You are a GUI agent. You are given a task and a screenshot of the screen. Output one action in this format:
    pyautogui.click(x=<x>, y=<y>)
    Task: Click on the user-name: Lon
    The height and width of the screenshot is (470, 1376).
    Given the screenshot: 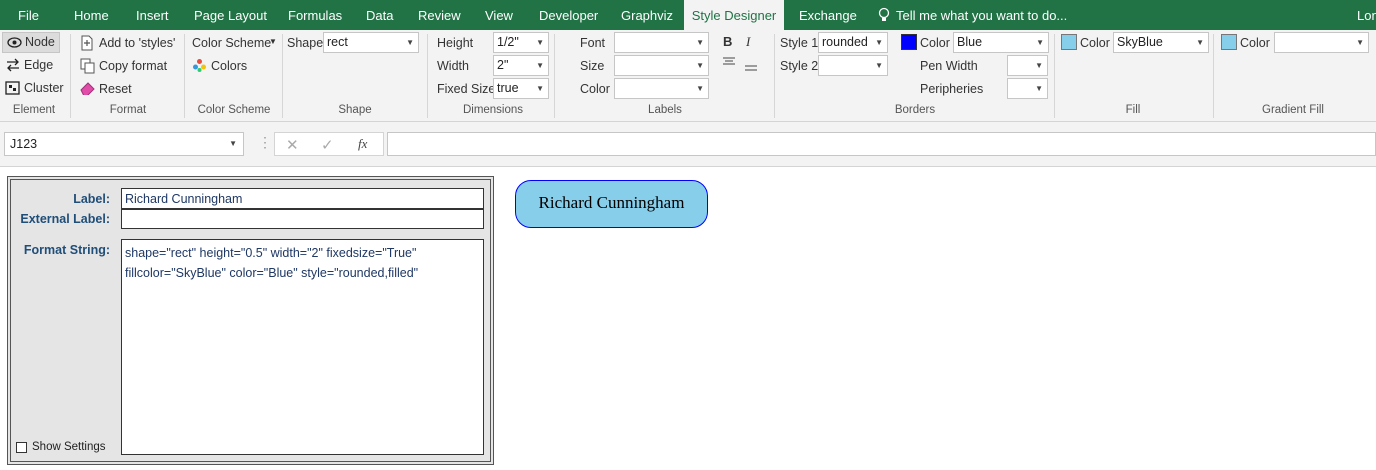 What is the action you would take?
    pyautogui.click(x=1366, y=15)
    